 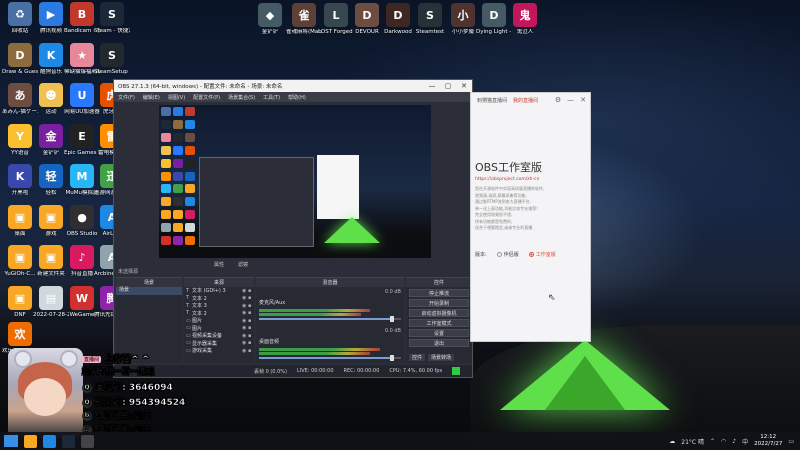 I want to click on control-button: 退出, so click(x=439, y=343).